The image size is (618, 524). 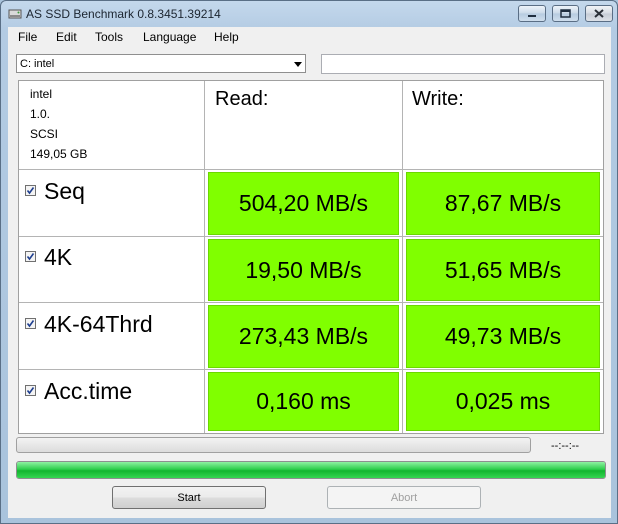 I want to click on close-icon, so click(x=599, y=13).